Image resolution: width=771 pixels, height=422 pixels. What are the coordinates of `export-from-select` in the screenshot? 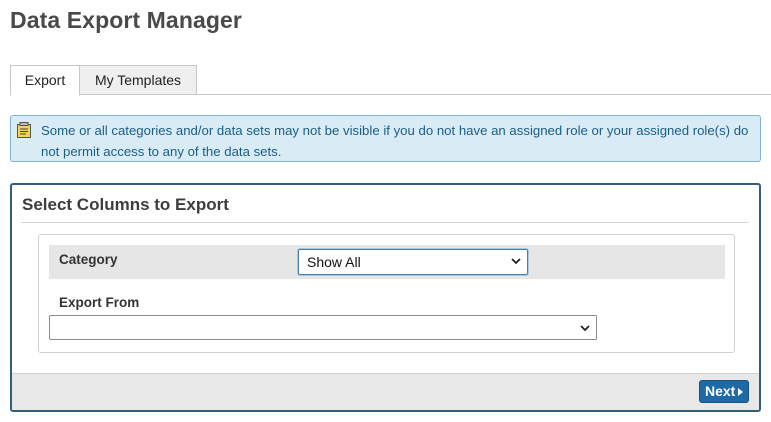 It's located at (323, 327).